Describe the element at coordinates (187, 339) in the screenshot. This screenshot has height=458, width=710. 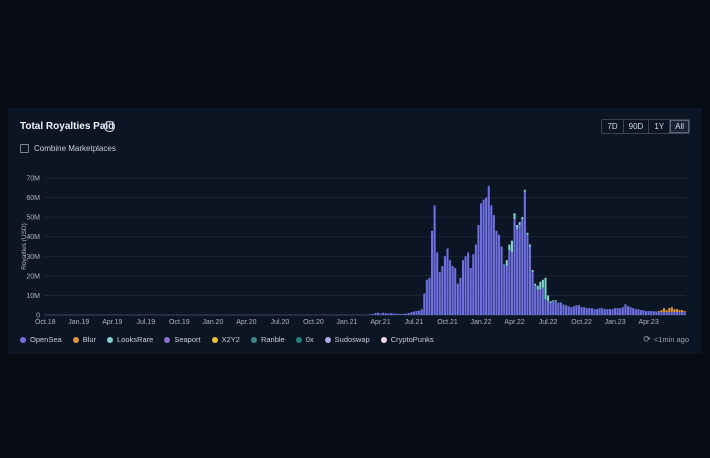
I see `legend-label: Seaport` at that location.